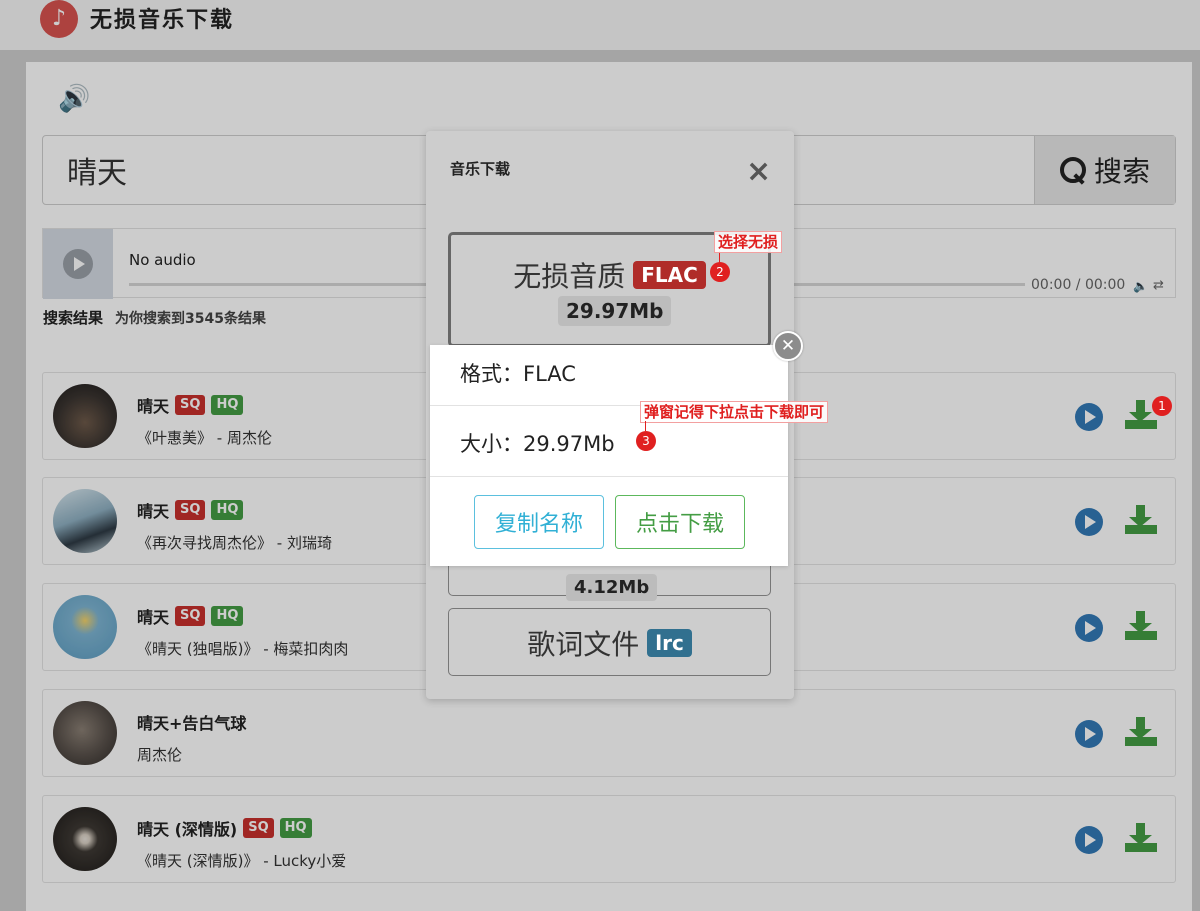 The image size is (1200, 911). Describe the element at coordinates (645, 426) in the screenshot. I see `annotation-3-line` at that location.